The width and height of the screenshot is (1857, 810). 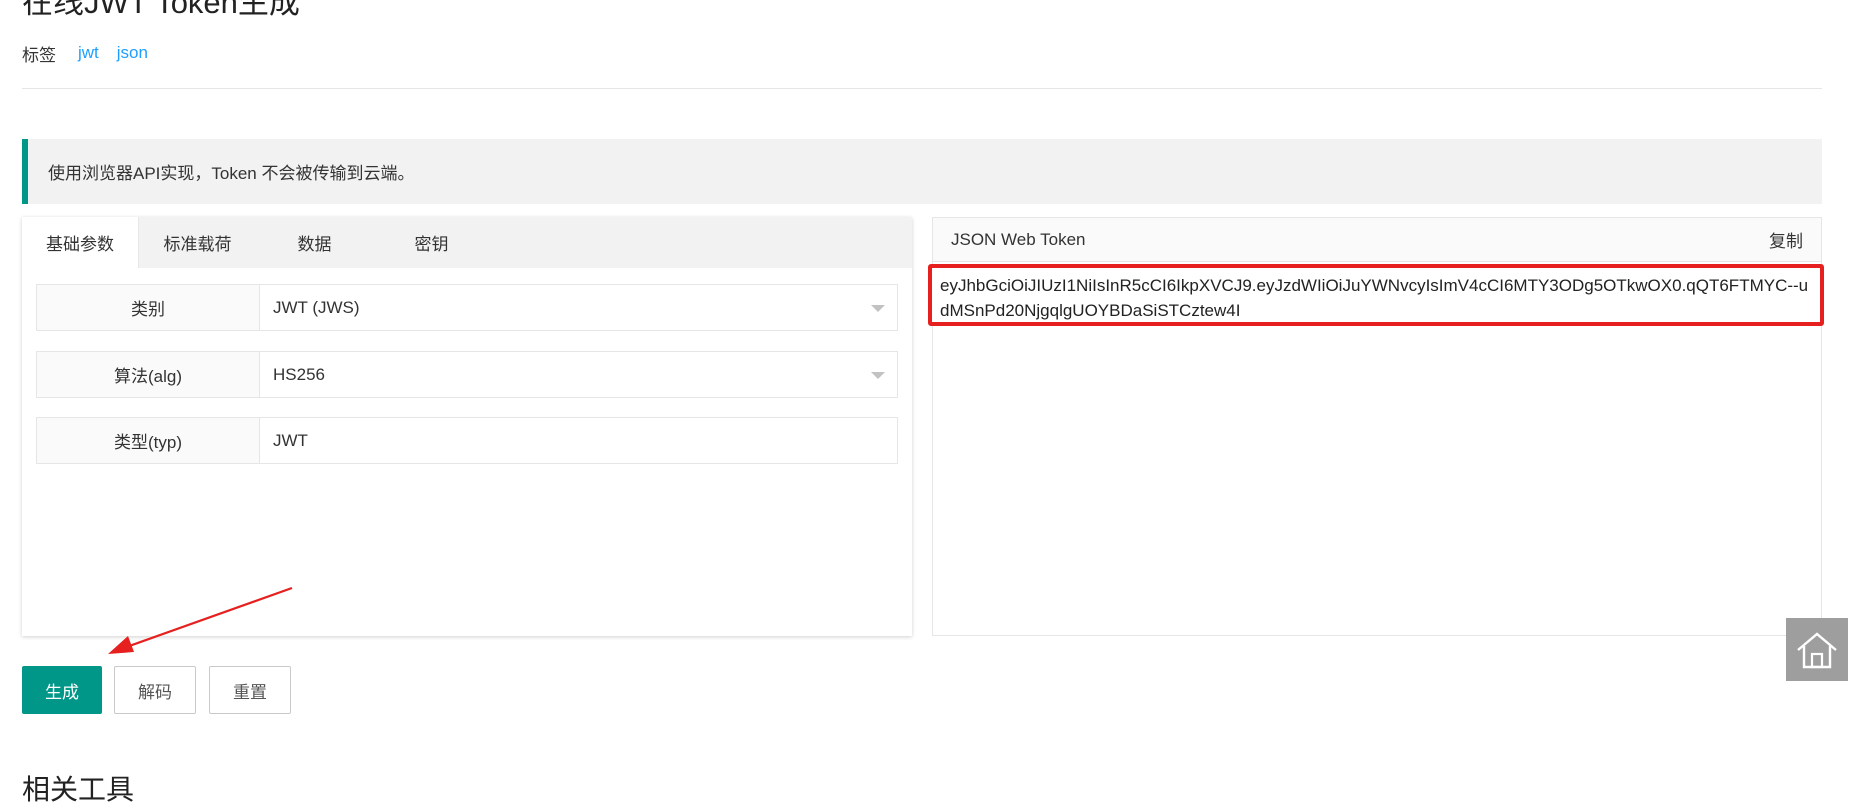 What do you see at coordinates (132, 53) in the screenshot?
I see `tag-link-json: json` at bounding box center [132, 53].